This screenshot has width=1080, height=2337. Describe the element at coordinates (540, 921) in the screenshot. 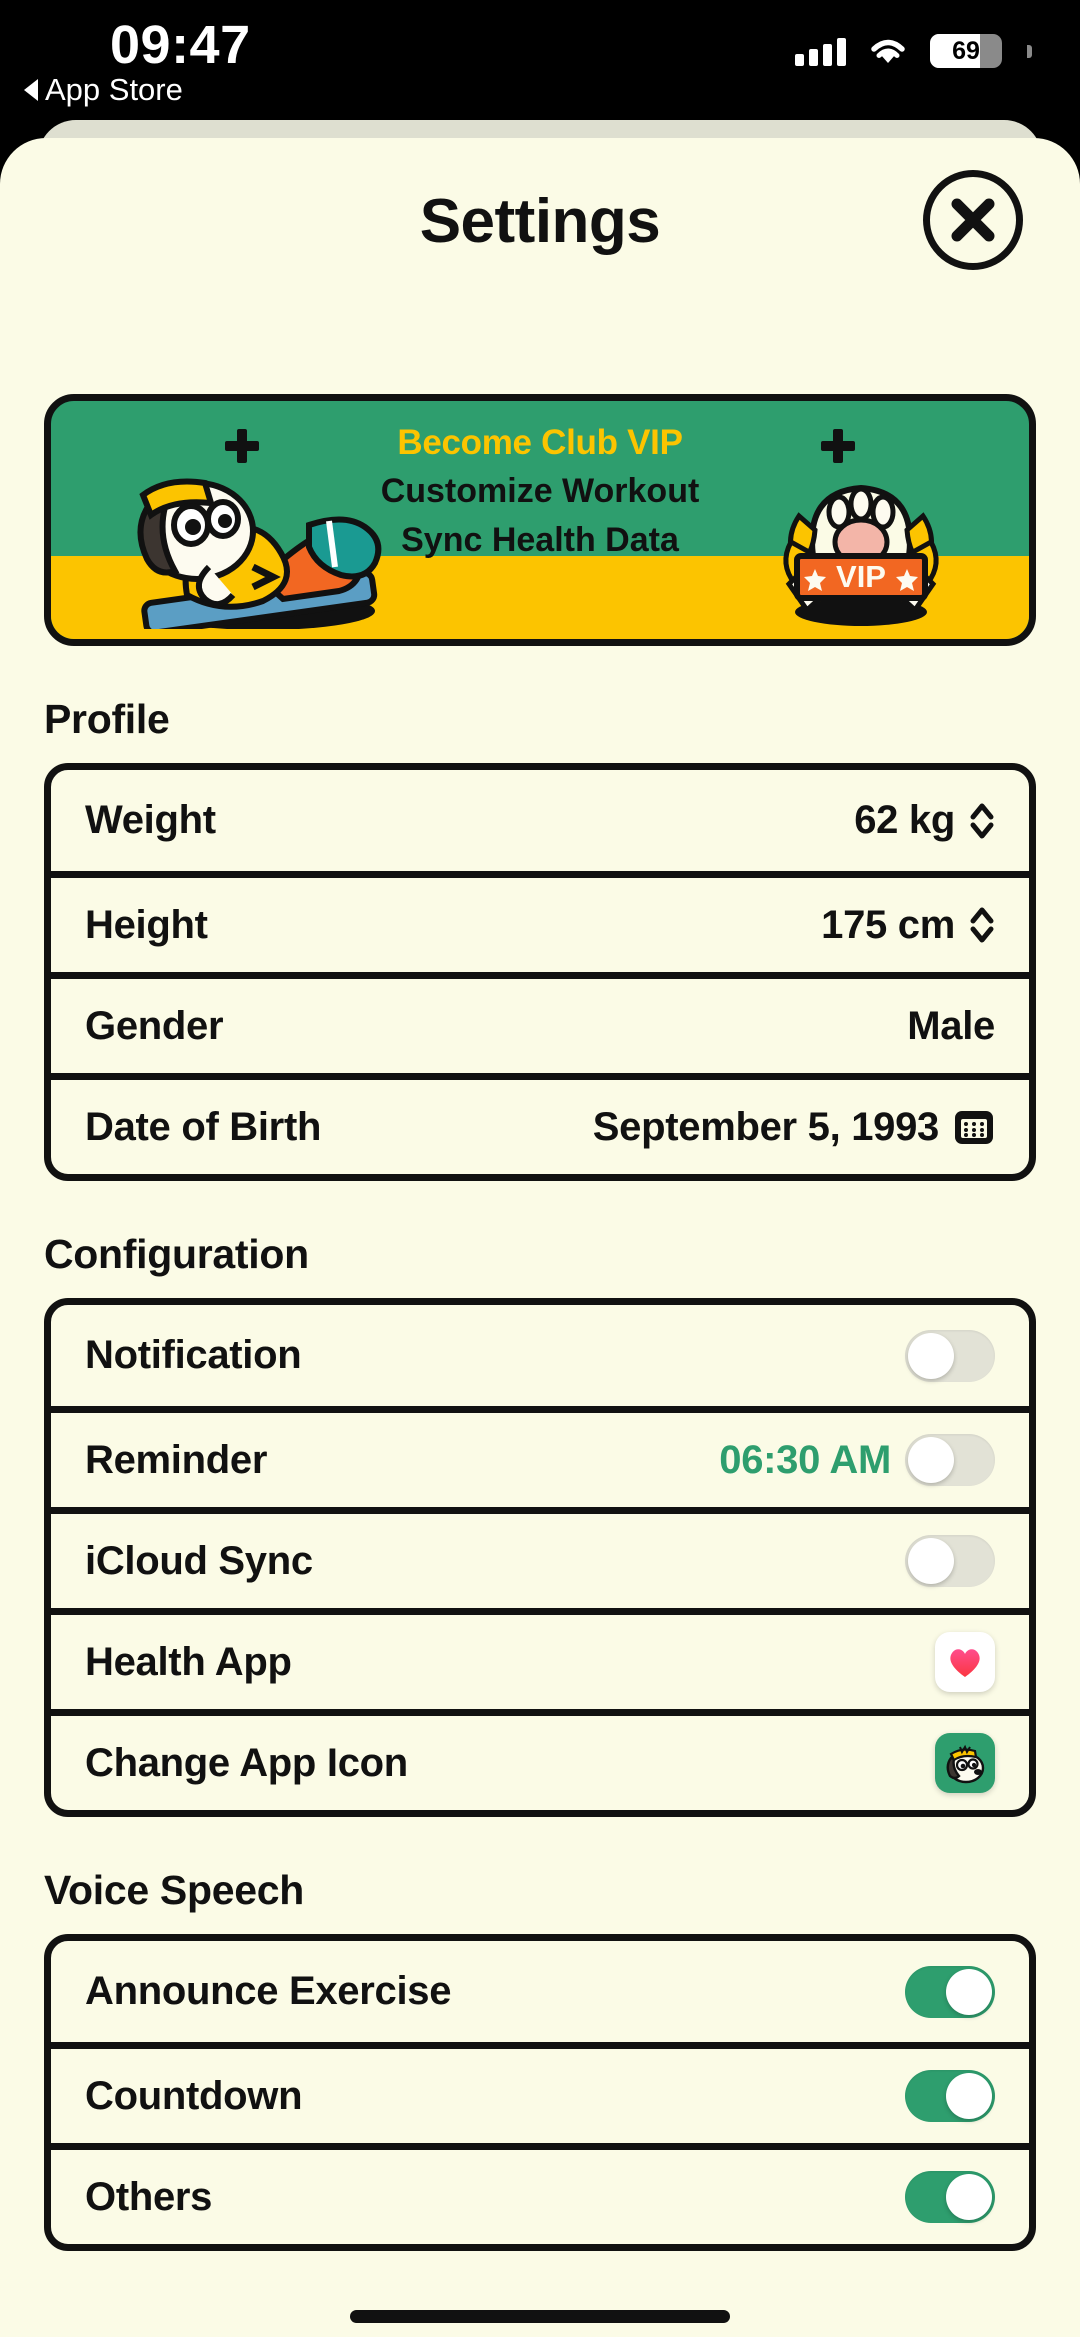

I see `row-height: Height 175 cm` at that location.